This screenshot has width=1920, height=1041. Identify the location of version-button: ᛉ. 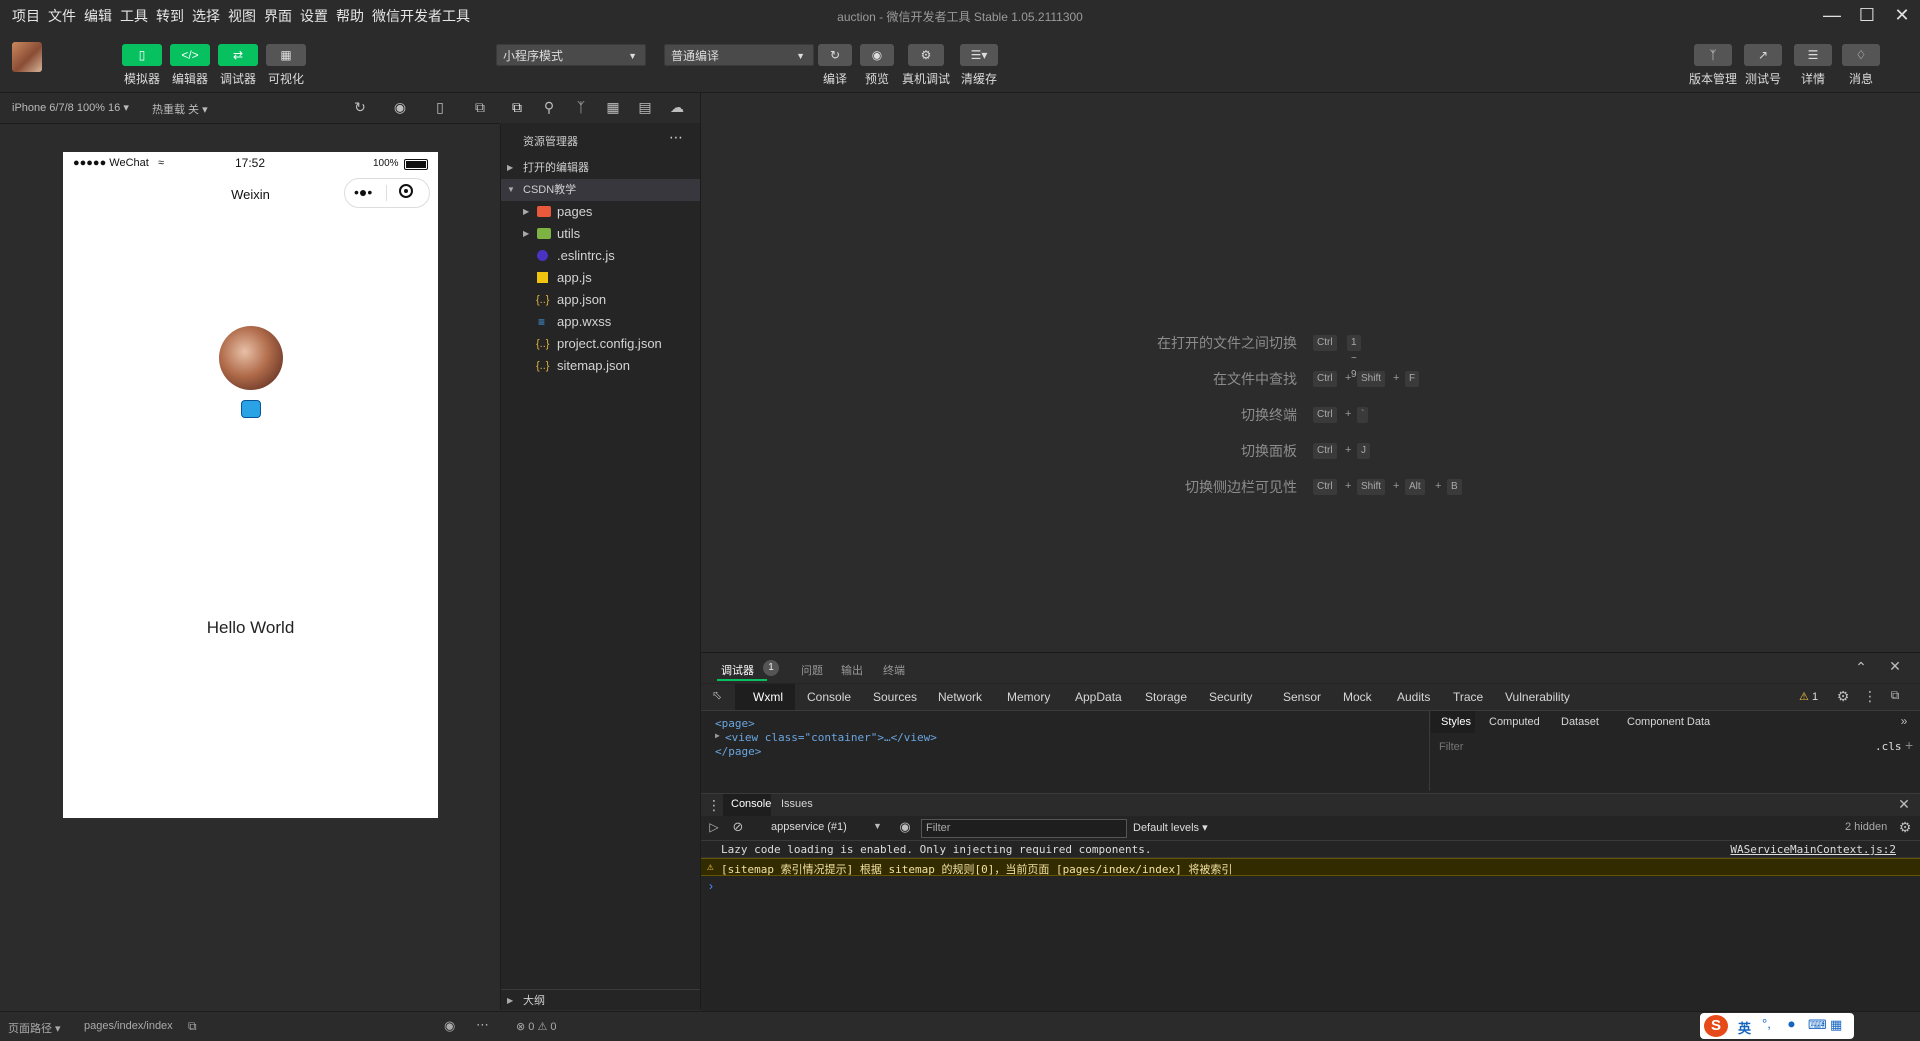
(1713, 55).